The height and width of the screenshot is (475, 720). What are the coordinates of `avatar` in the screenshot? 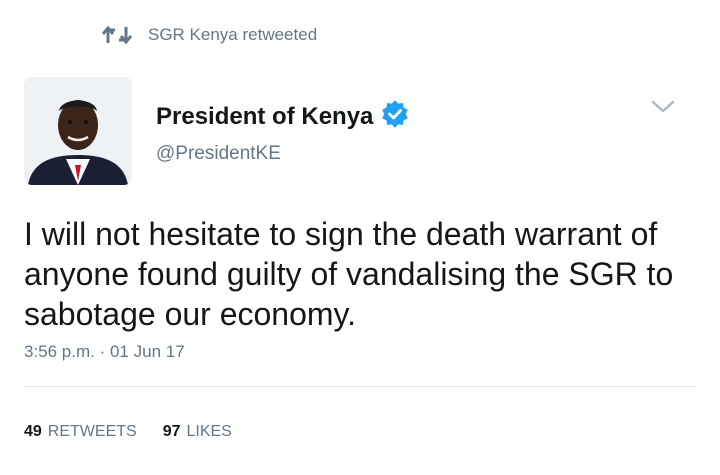 It's located at (78, 131).